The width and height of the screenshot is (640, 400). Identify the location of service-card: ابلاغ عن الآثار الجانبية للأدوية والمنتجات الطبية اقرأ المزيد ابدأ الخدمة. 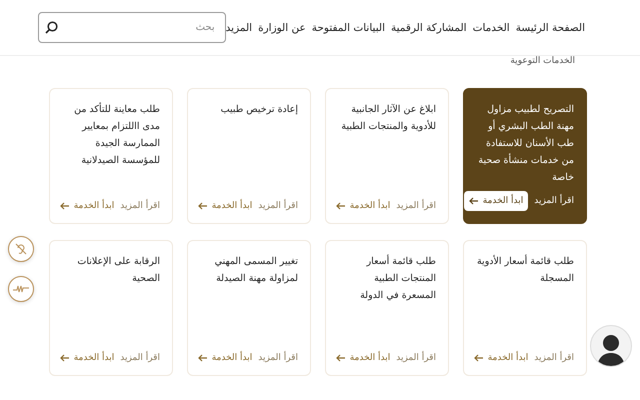
(387, 156).